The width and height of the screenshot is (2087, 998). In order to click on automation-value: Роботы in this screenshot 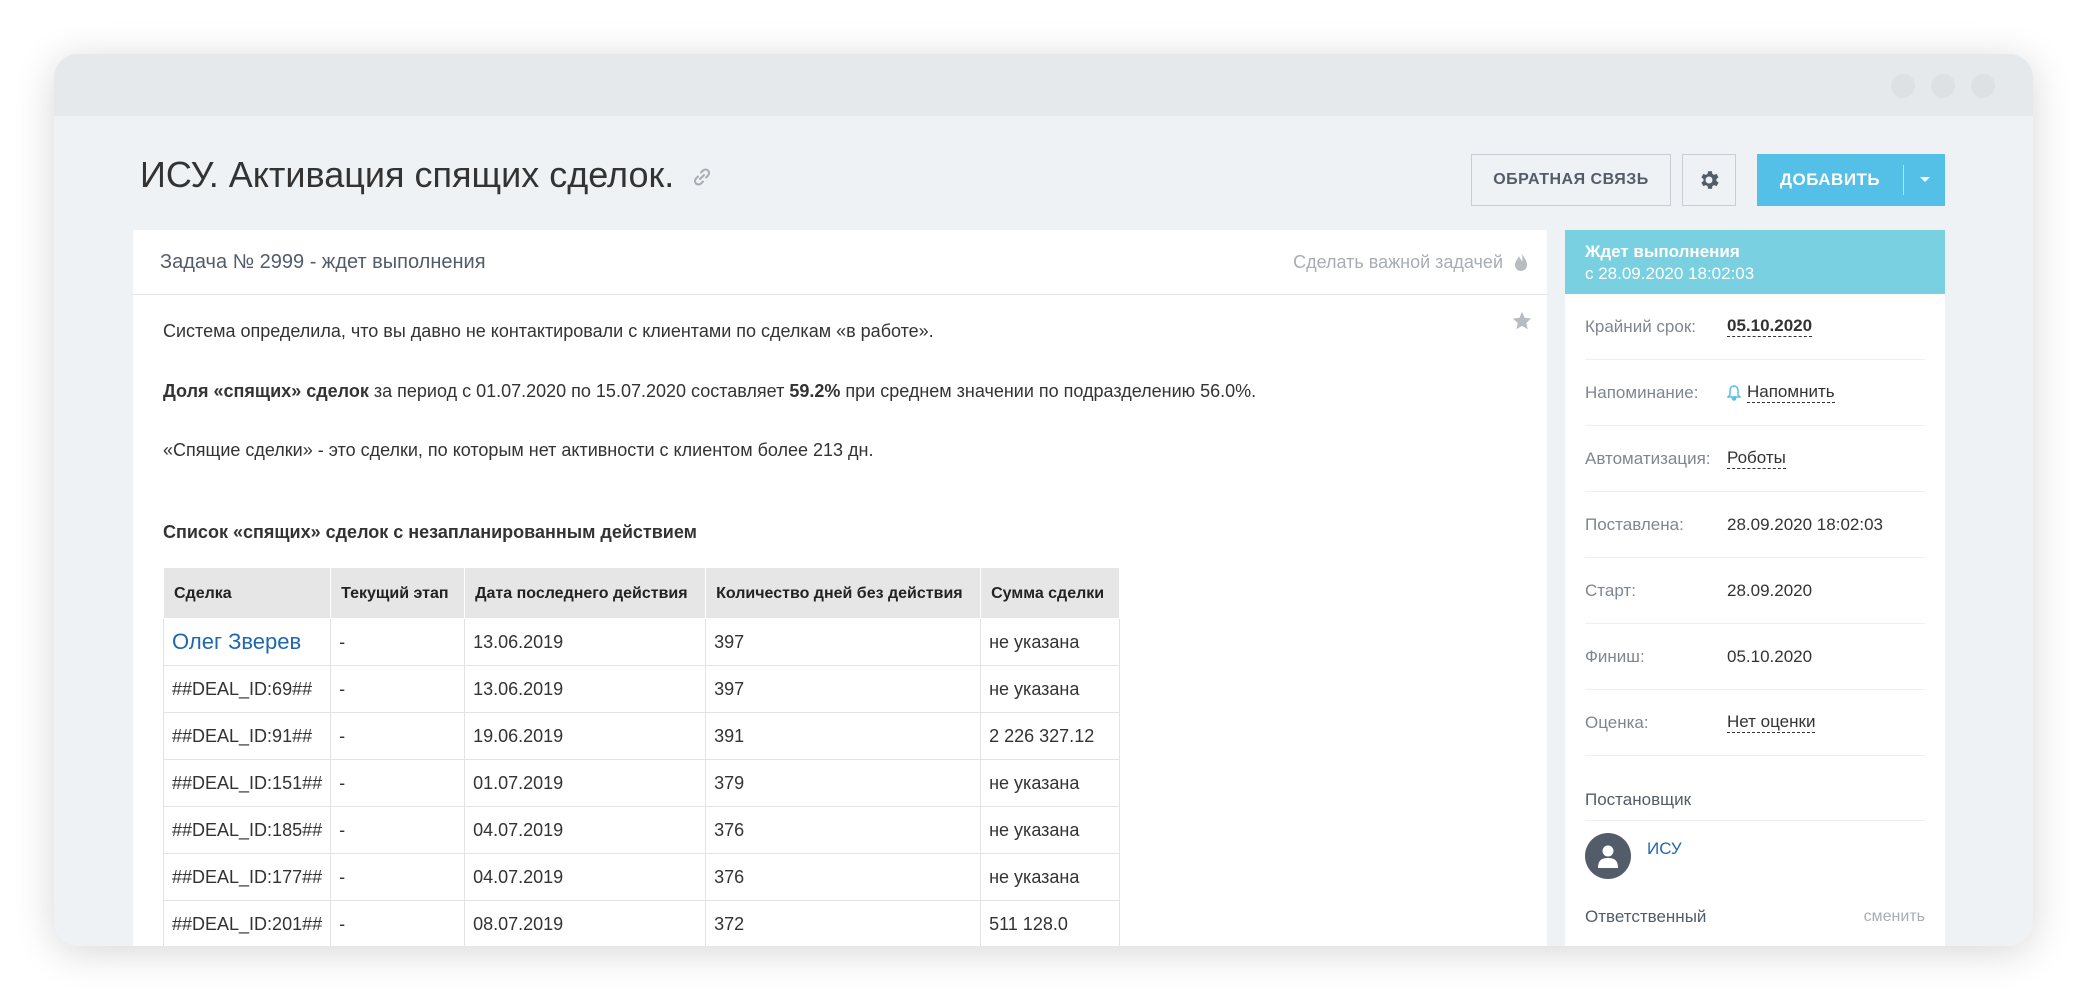, I will do `click(1756, 458)`.